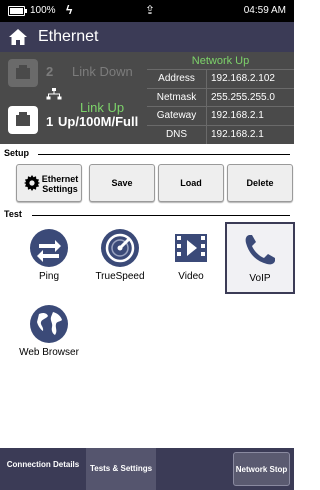 The image size is (320, 490). What do you see at coordinates (49, 324) in the screenshot?
I see `globe-icon` at bounding box center [49, 324].